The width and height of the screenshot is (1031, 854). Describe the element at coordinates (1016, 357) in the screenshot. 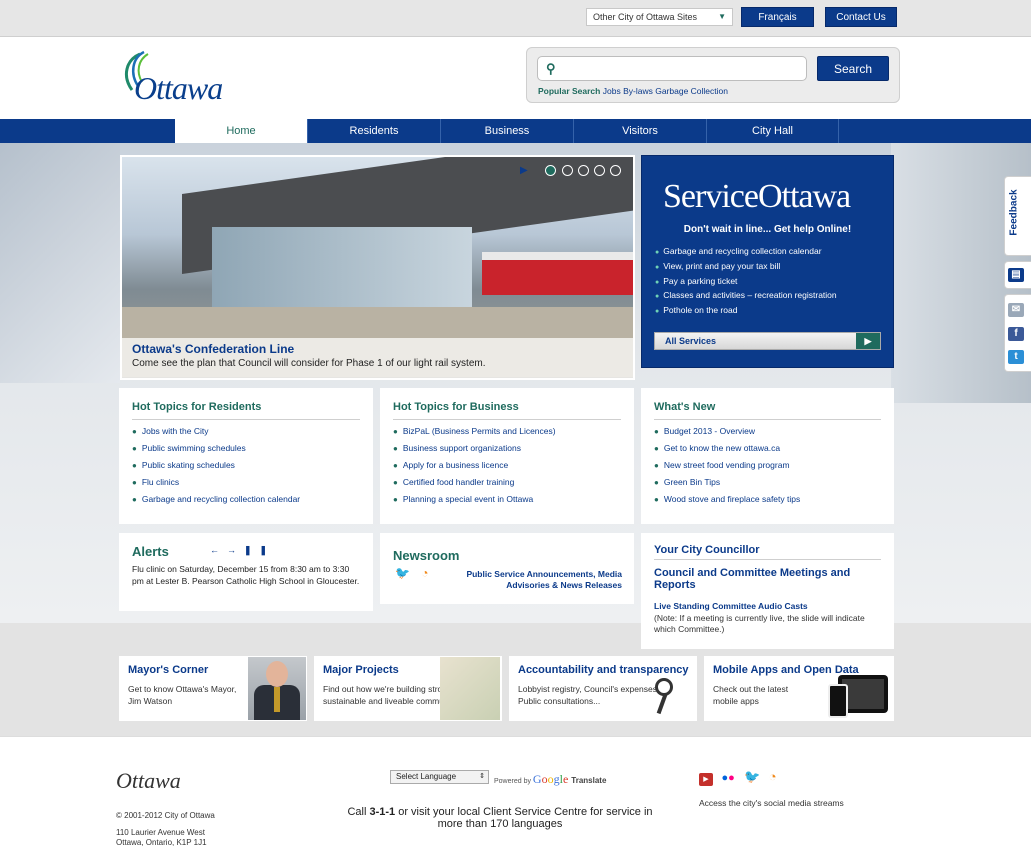

I see `twitter-icon: t` at that location.